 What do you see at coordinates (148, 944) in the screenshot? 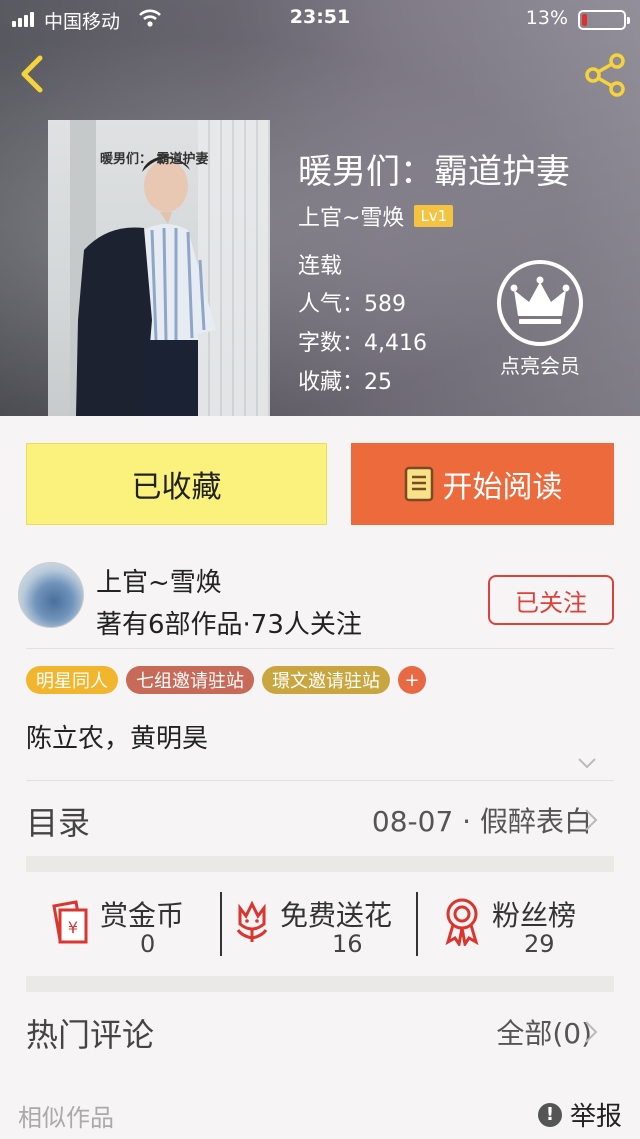
I see `reward-value: 0` at bounding box center [148, 944].